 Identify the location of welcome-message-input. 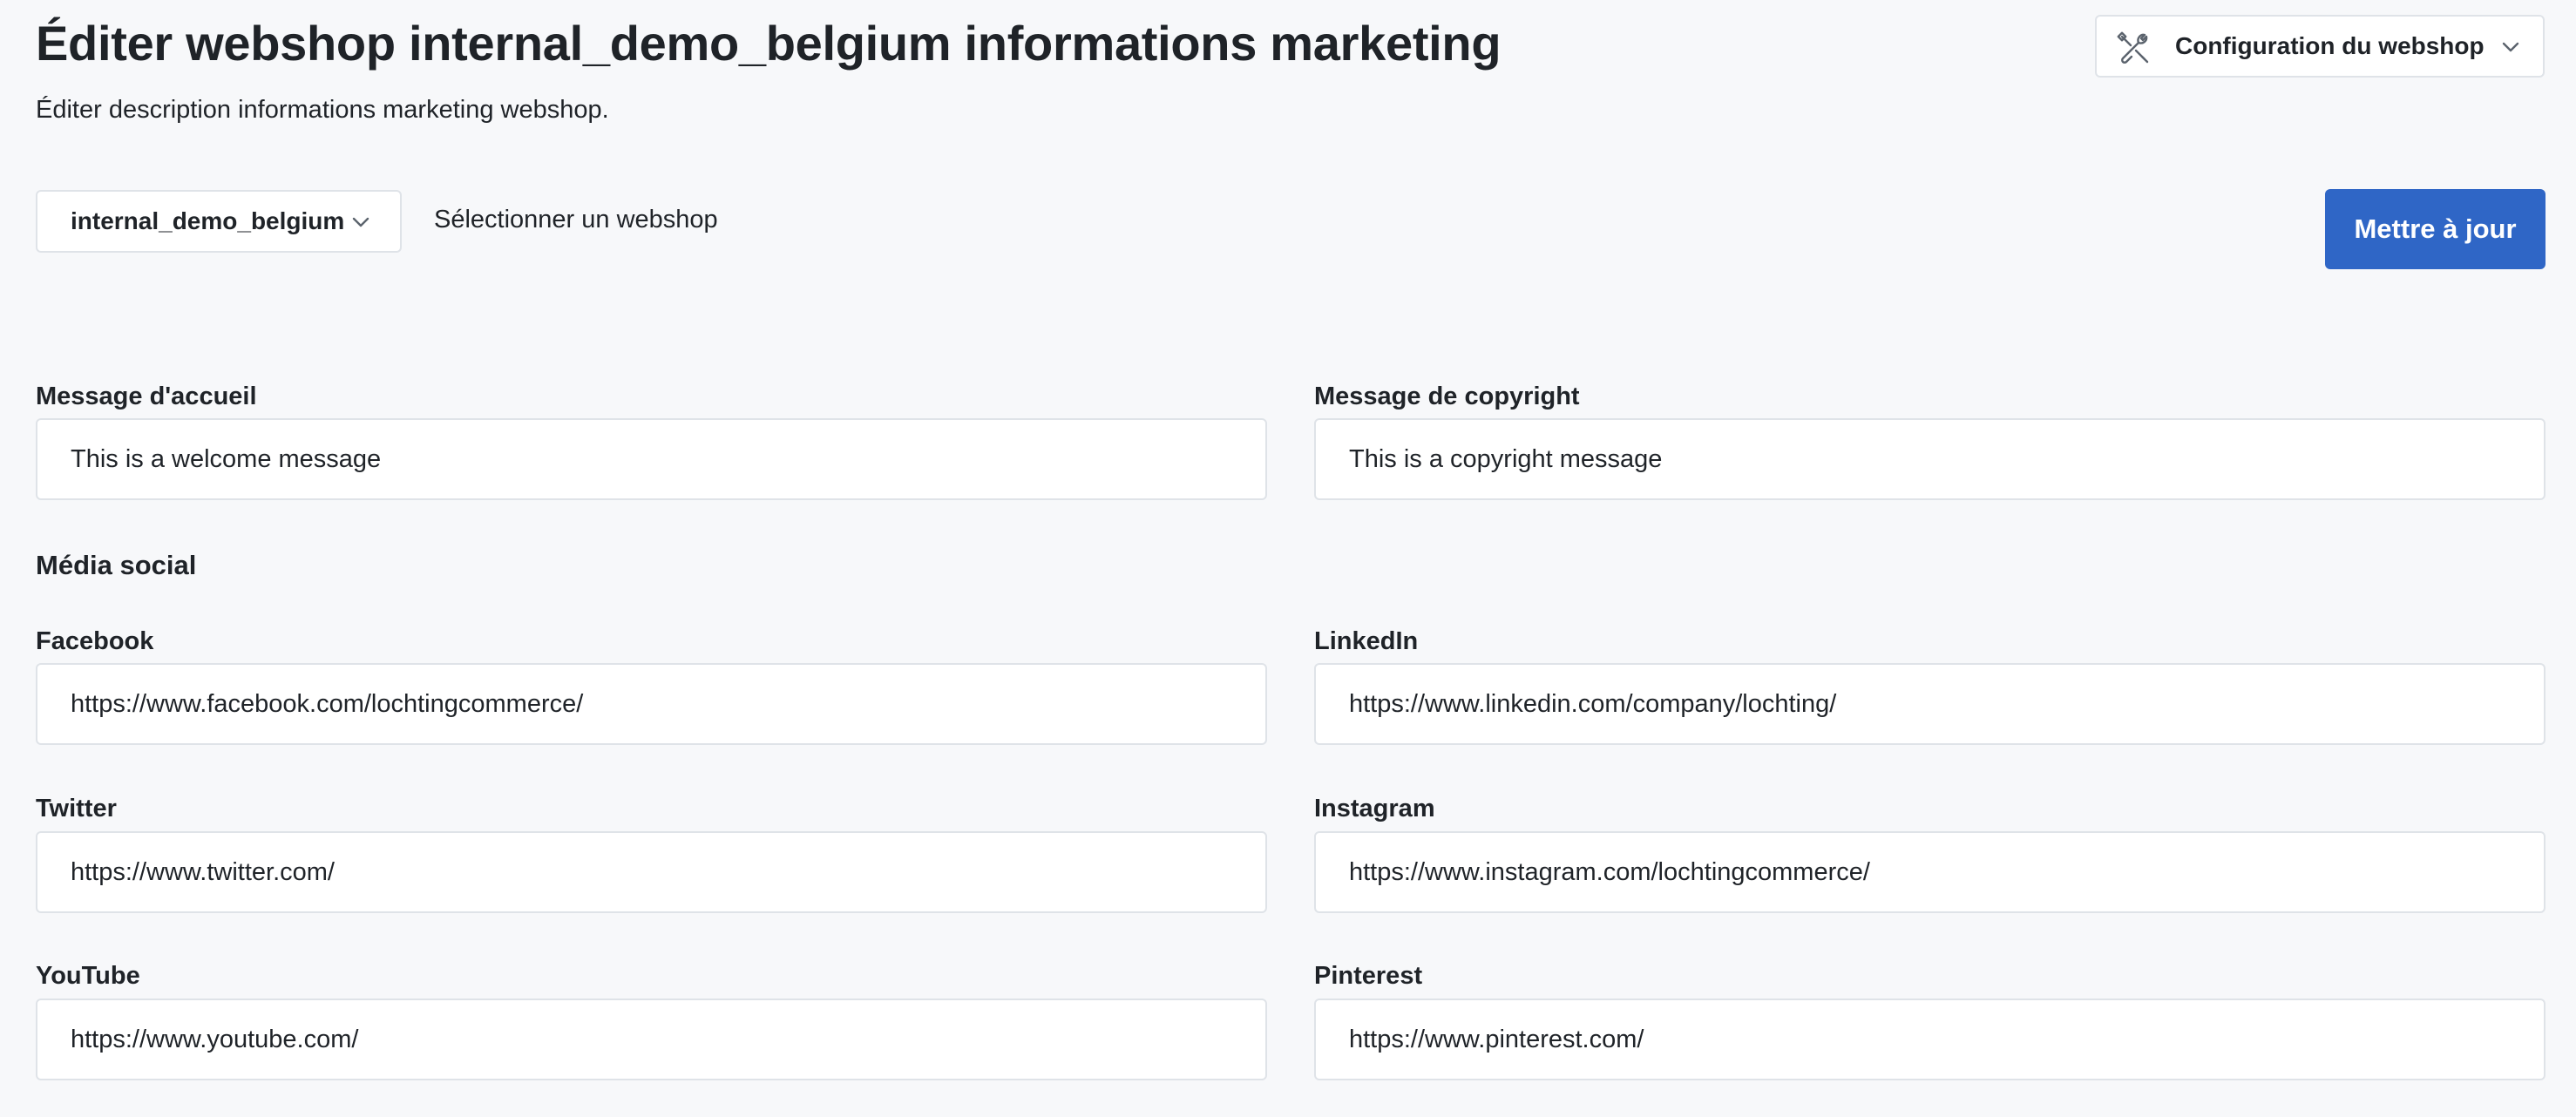
(651, 459).